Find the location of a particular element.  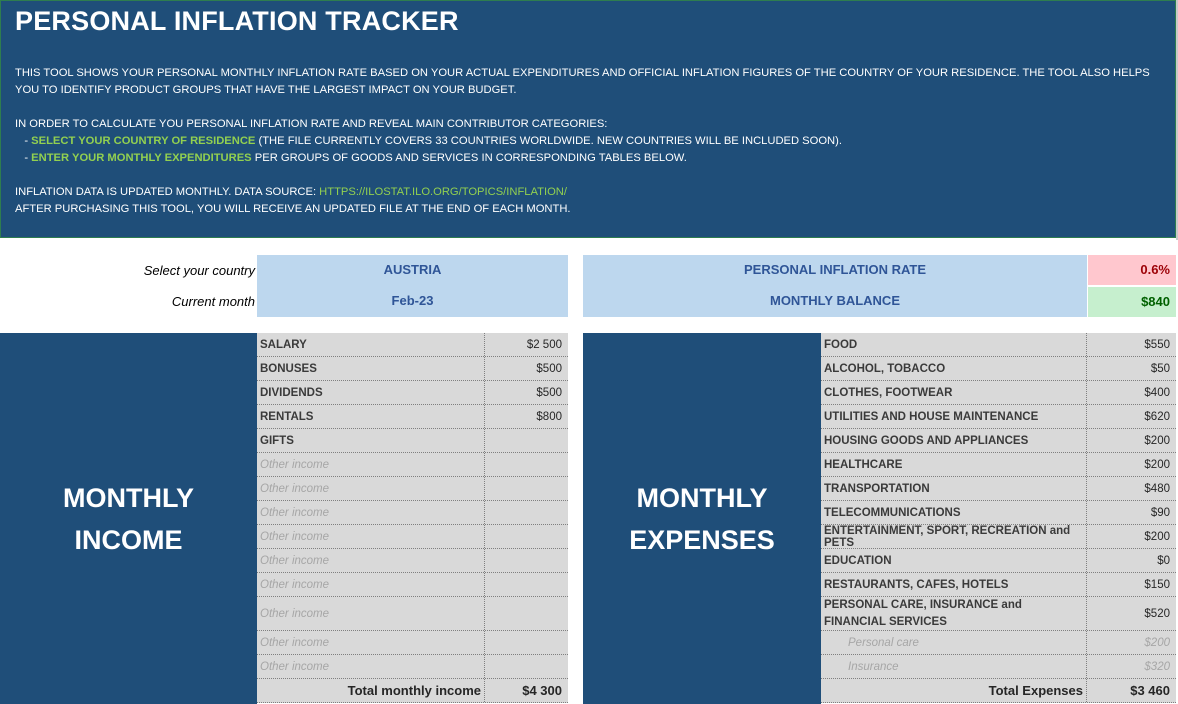

expenses-row: FOOD $550 is located at coordinates (998, 345).